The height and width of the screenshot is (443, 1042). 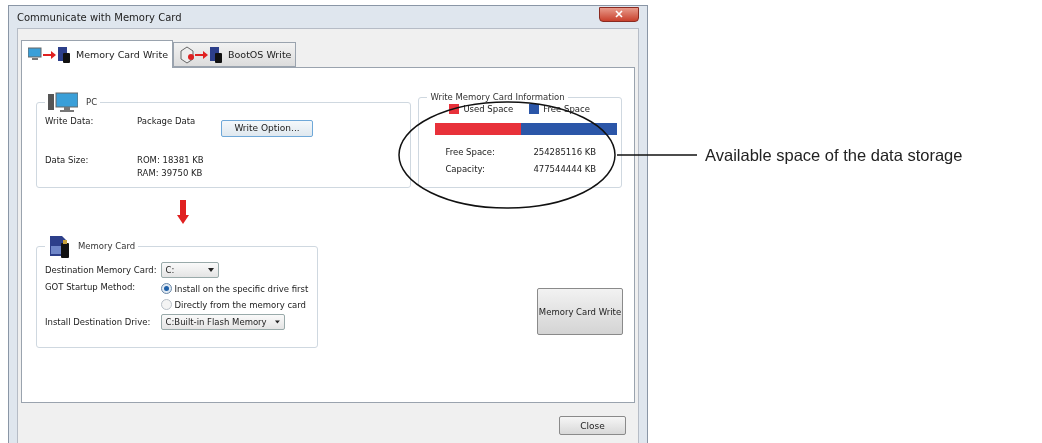 I want to click on computer-icon, so click(x=63, y=102).